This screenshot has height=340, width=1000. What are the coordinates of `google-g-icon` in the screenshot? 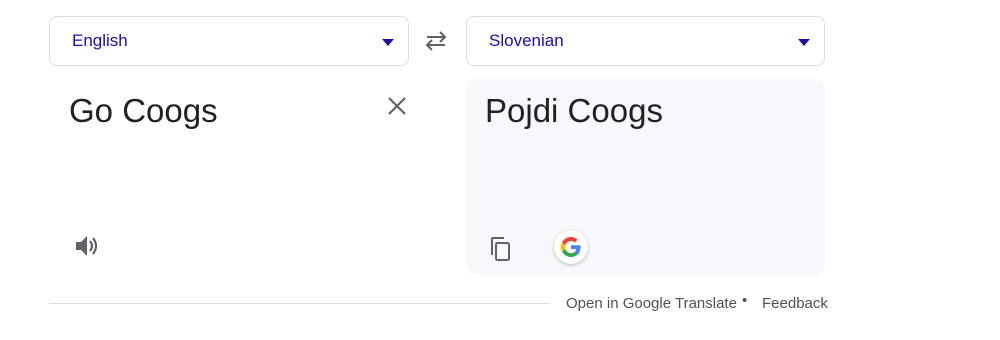 It's located at (571, 247).